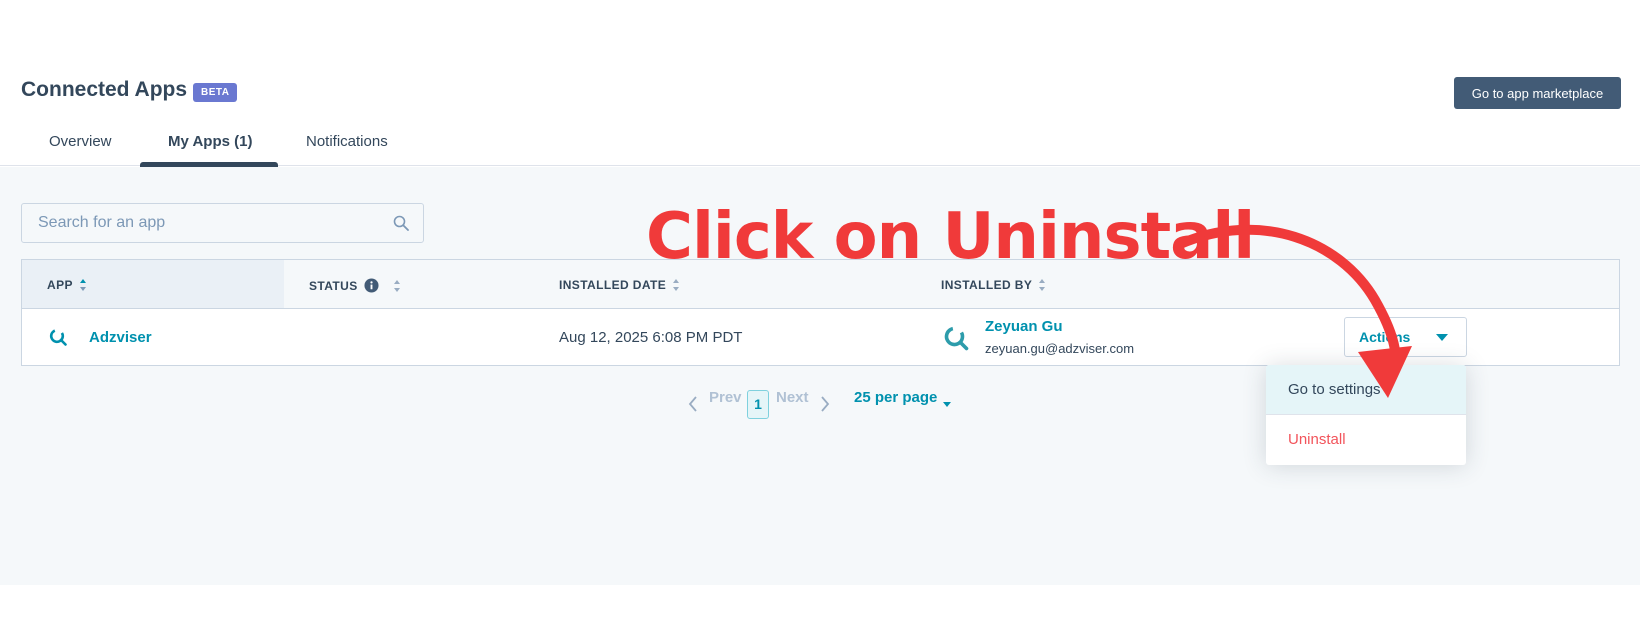 The width and height of the screenshot is (1640, 640). What do you see at coordinates (1366, 390) in the screenshot?
I see `menu-item-go-to-settings: Go to settings` at bounding box center [1366, 390].